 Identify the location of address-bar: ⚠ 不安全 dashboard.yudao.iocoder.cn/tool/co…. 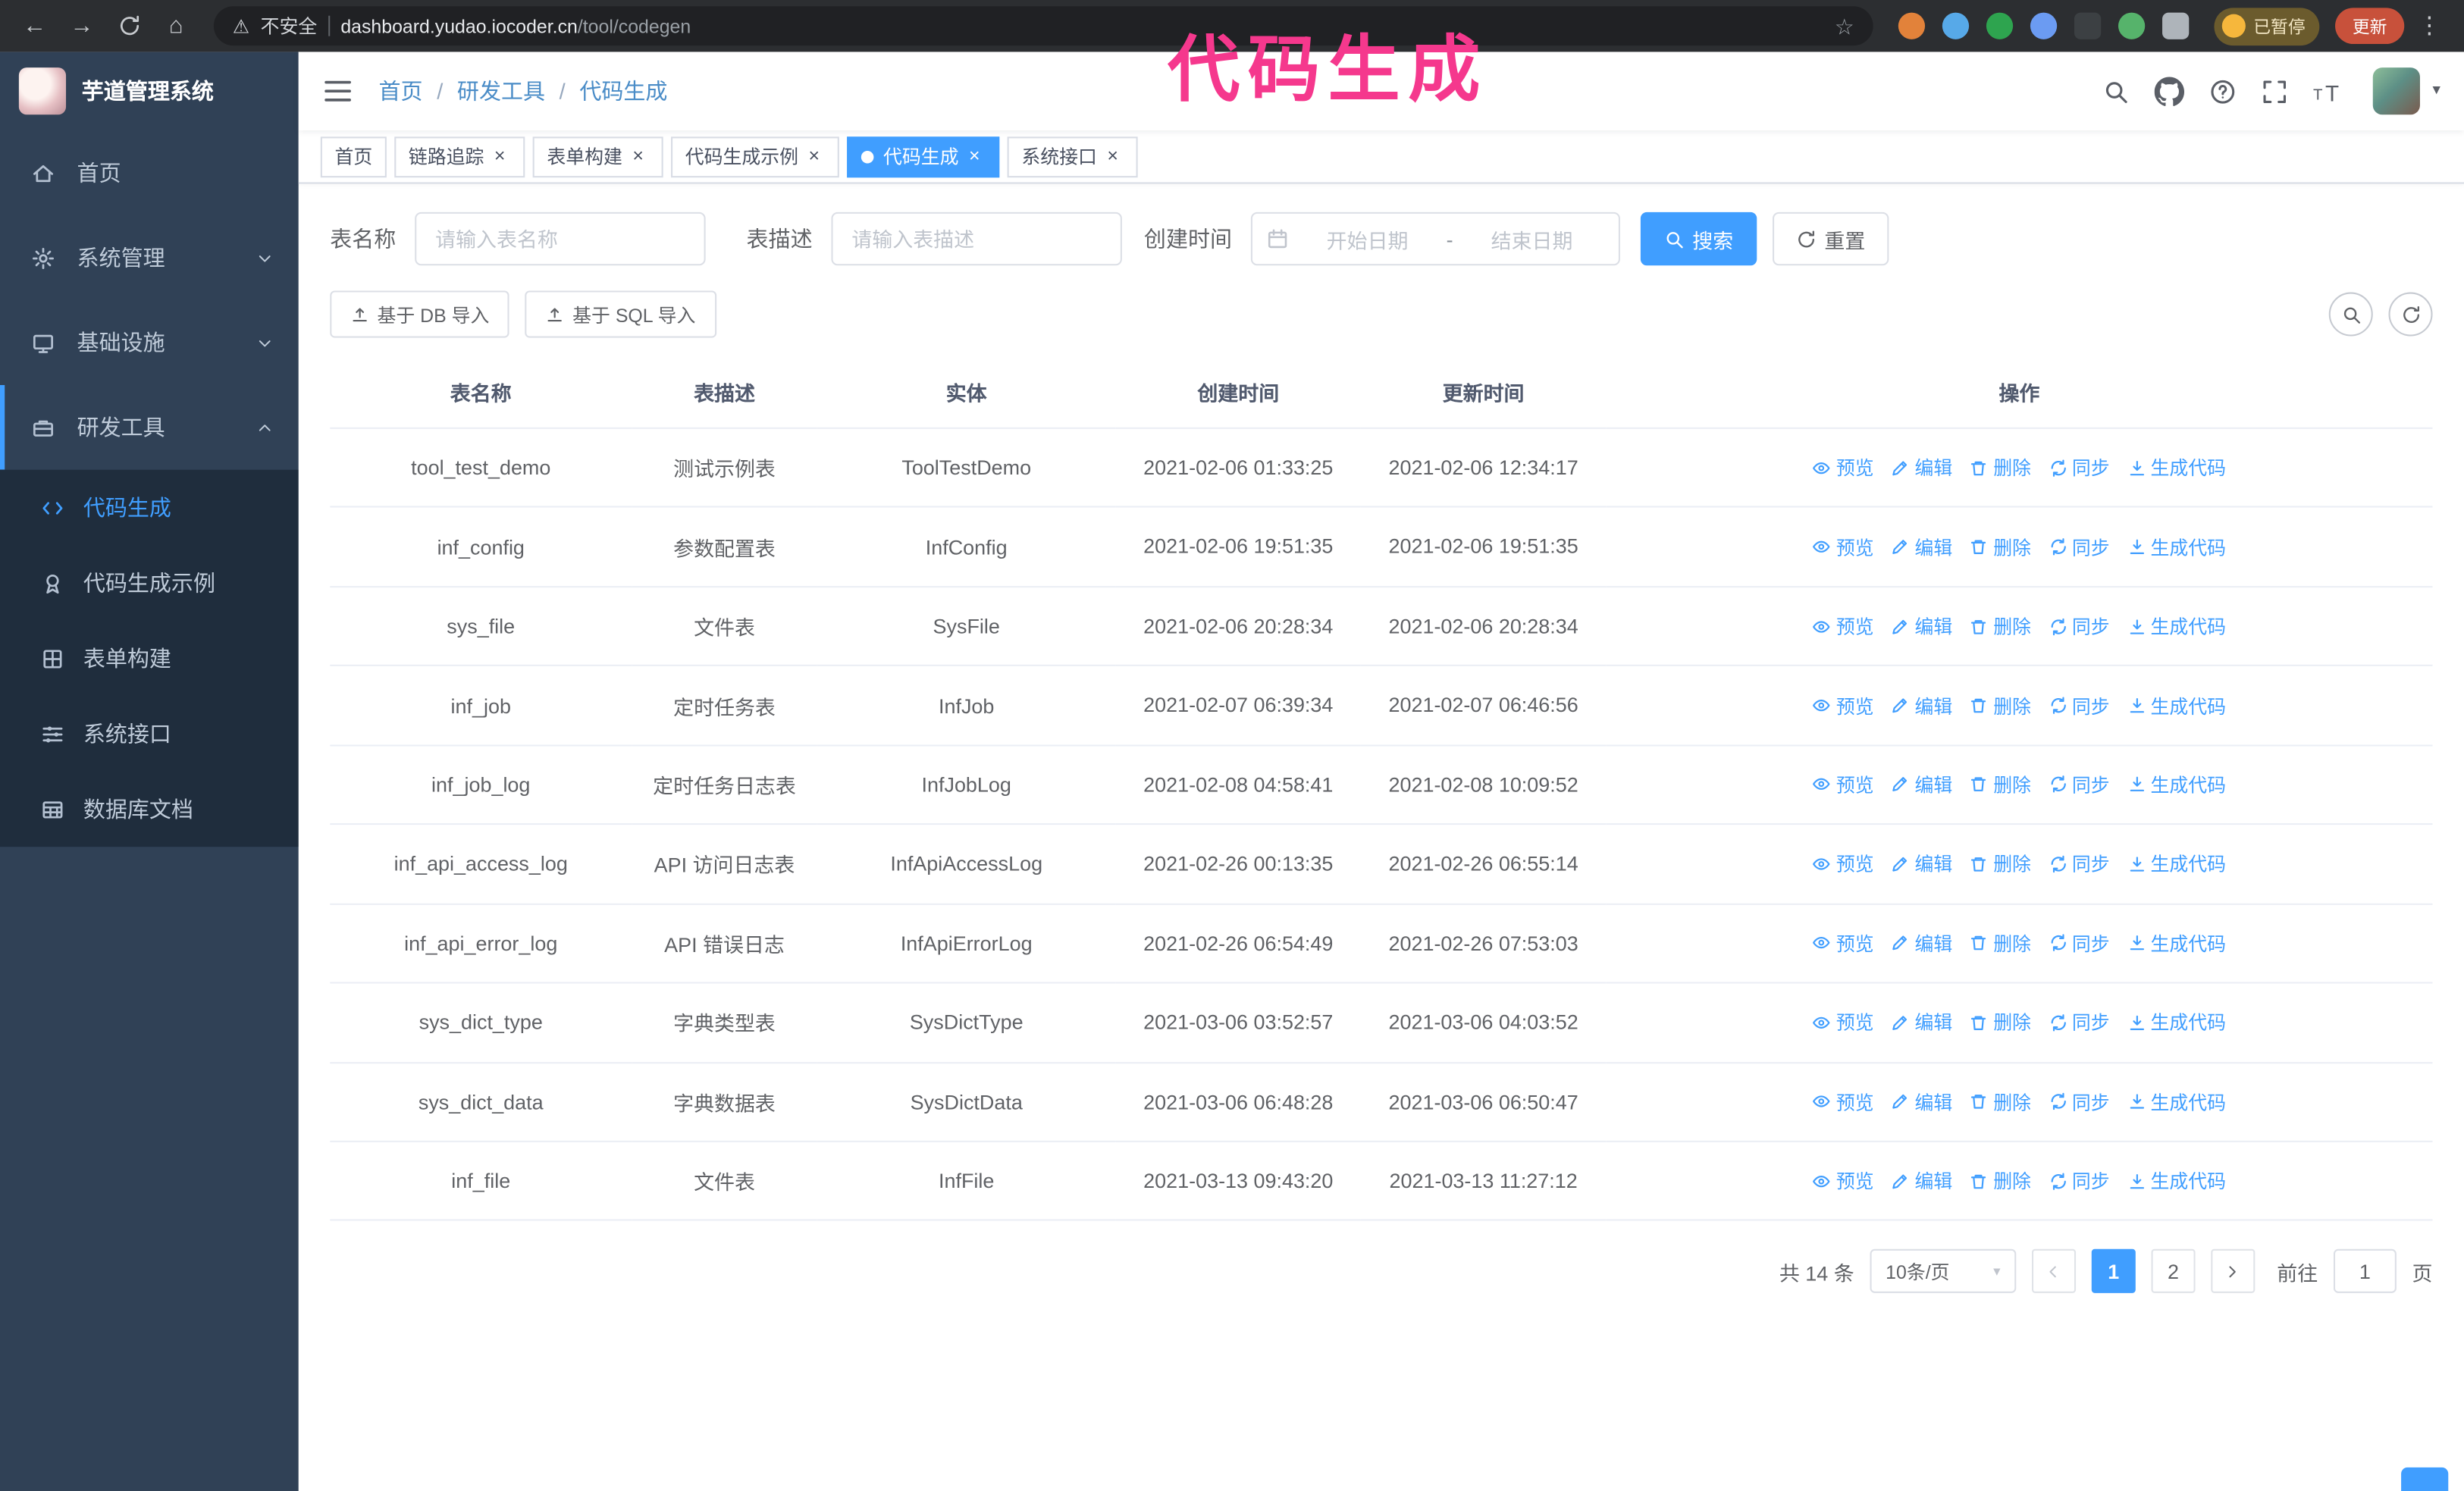
(1043, 26).